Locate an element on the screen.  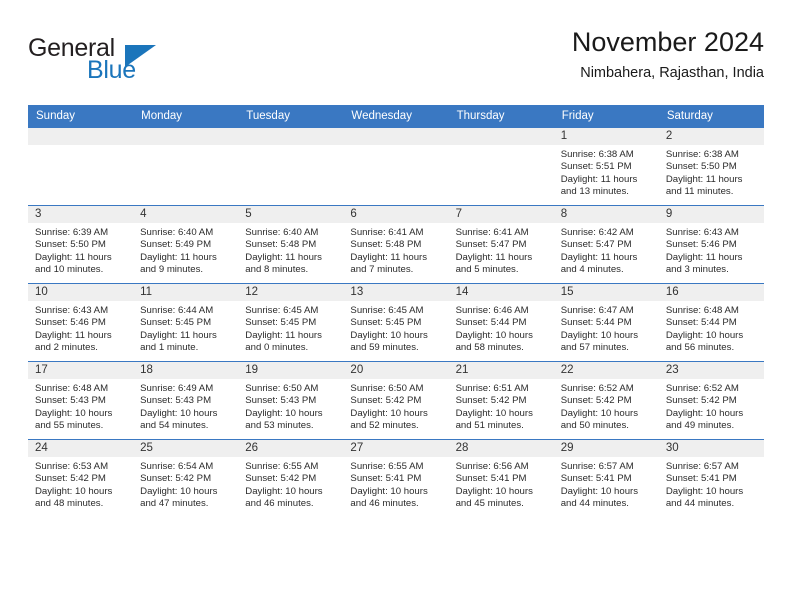
sunrise-text: Sunrise: 6:52 AM is located at coordinates (702, 388).